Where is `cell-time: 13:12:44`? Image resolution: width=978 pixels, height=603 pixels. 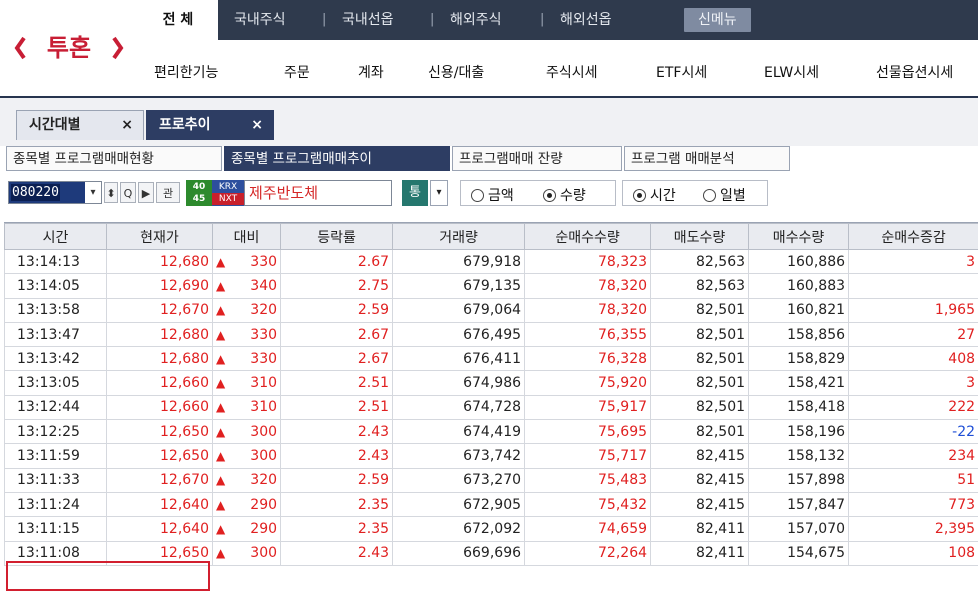
cell-time: 13:12:44 is located at coordinates (55, 407).